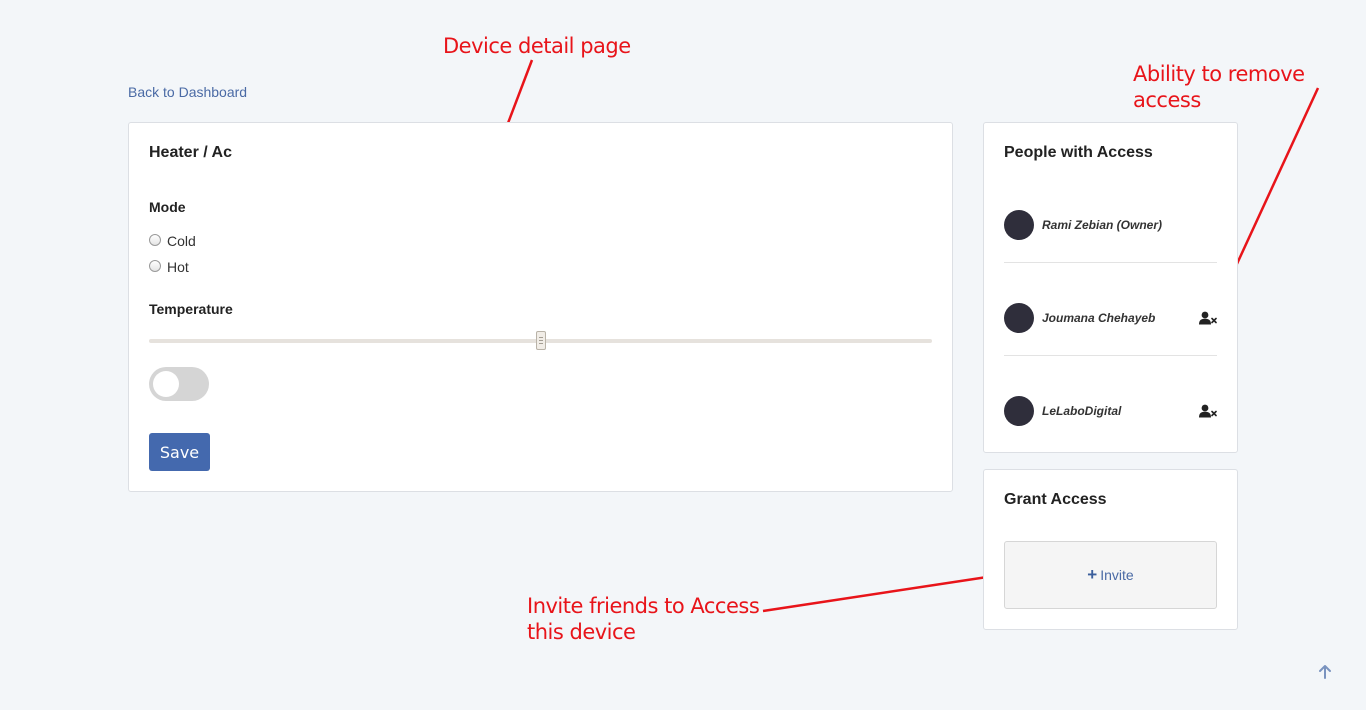 This screenshot has height=710, width=1366. I want to click on person-row: Joumana Chehayeb, so click(1110, 318).